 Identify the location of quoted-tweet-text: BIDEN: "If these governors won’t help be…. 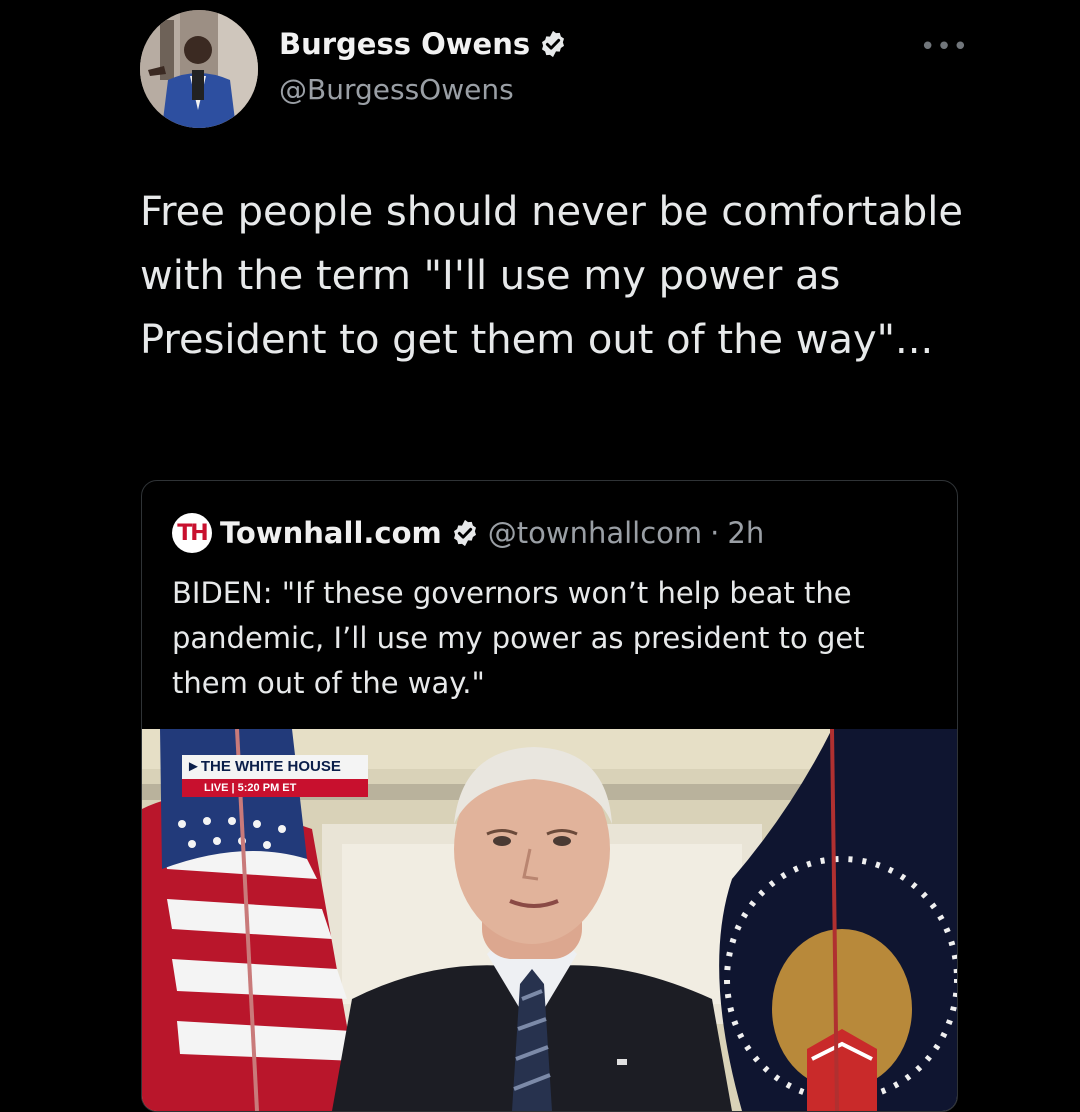
(518, 638).